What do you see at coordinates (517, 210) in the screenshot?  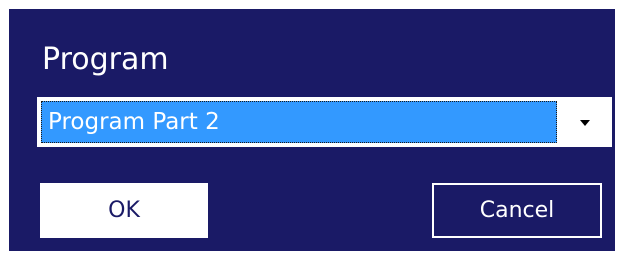 I see `cancel-button: Cancel` at bounding box center [517, 210].